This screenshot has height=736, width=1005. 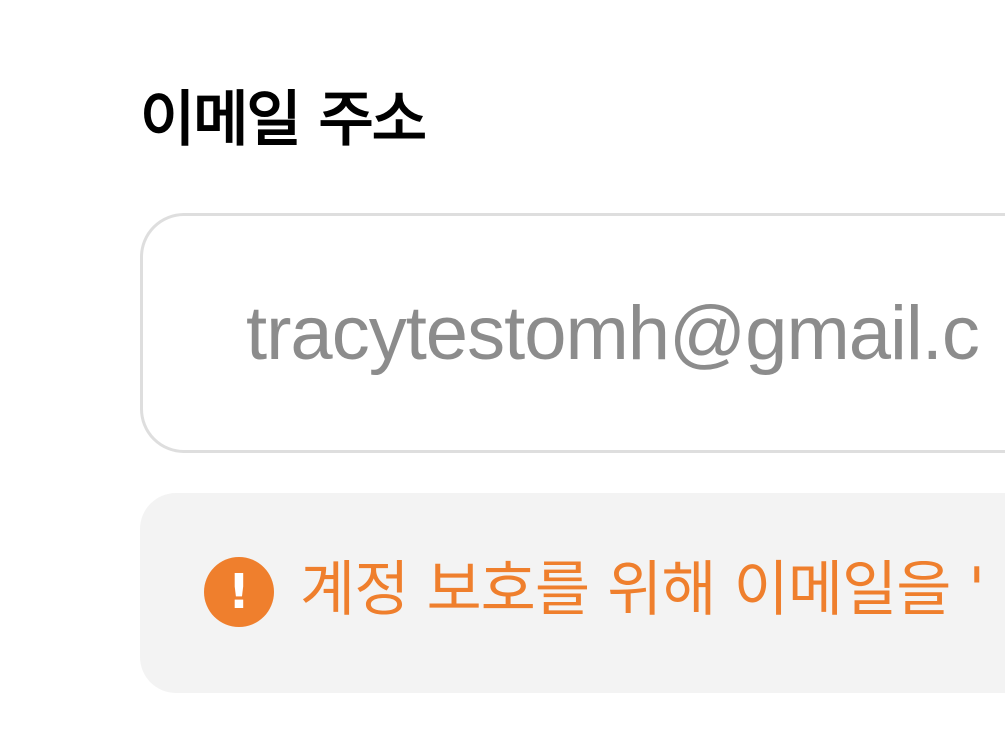 I want to click on exclamation-circle-icon: !, so click(x=239, y=592).